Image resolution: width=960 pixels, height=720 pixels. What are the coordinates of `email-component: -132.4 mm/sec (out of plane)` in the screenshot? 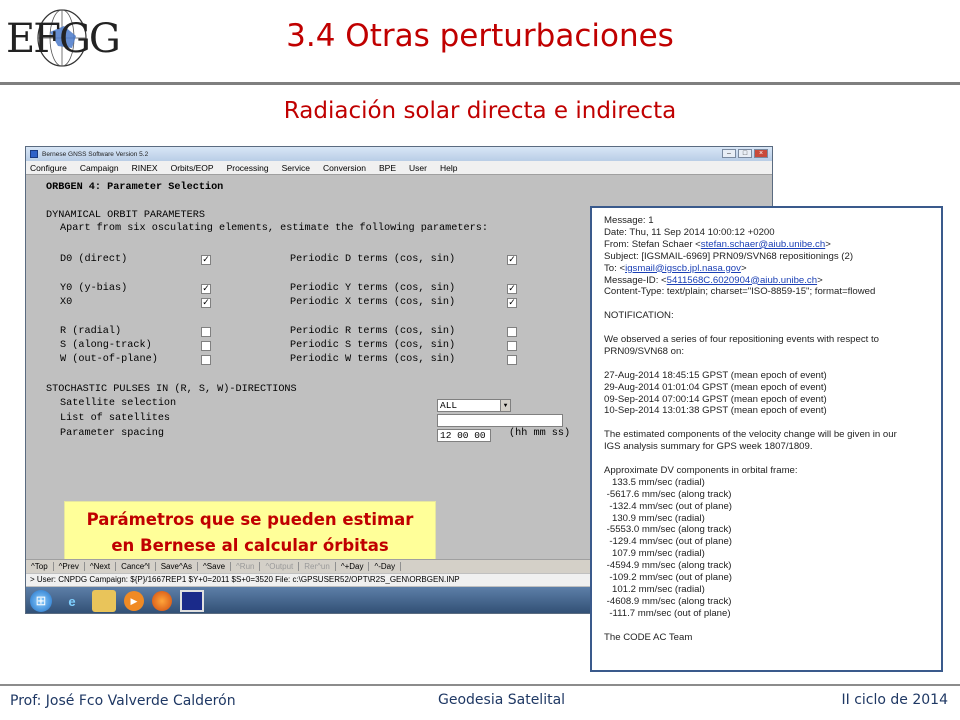 It's located at (668, 506).